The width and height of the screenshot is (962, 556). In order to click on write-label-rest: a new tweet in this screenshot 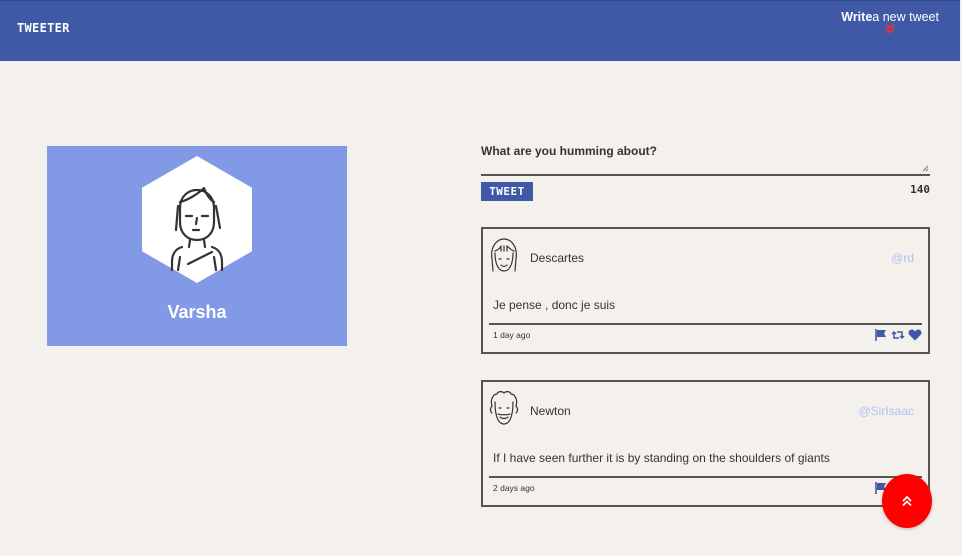, I will do `click(905, 17)`.